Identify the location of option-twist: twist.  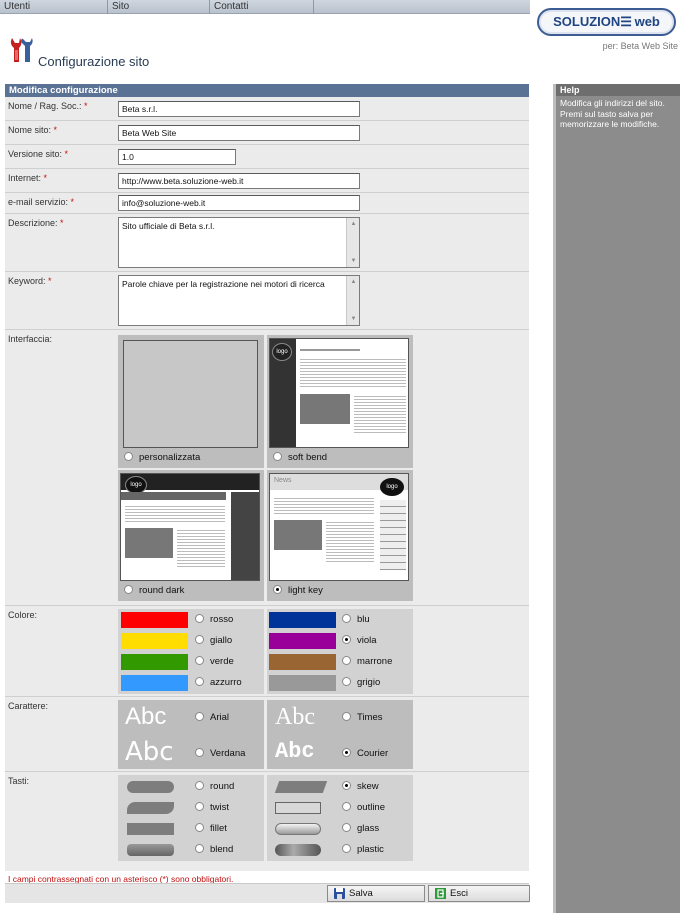
(212, 808).